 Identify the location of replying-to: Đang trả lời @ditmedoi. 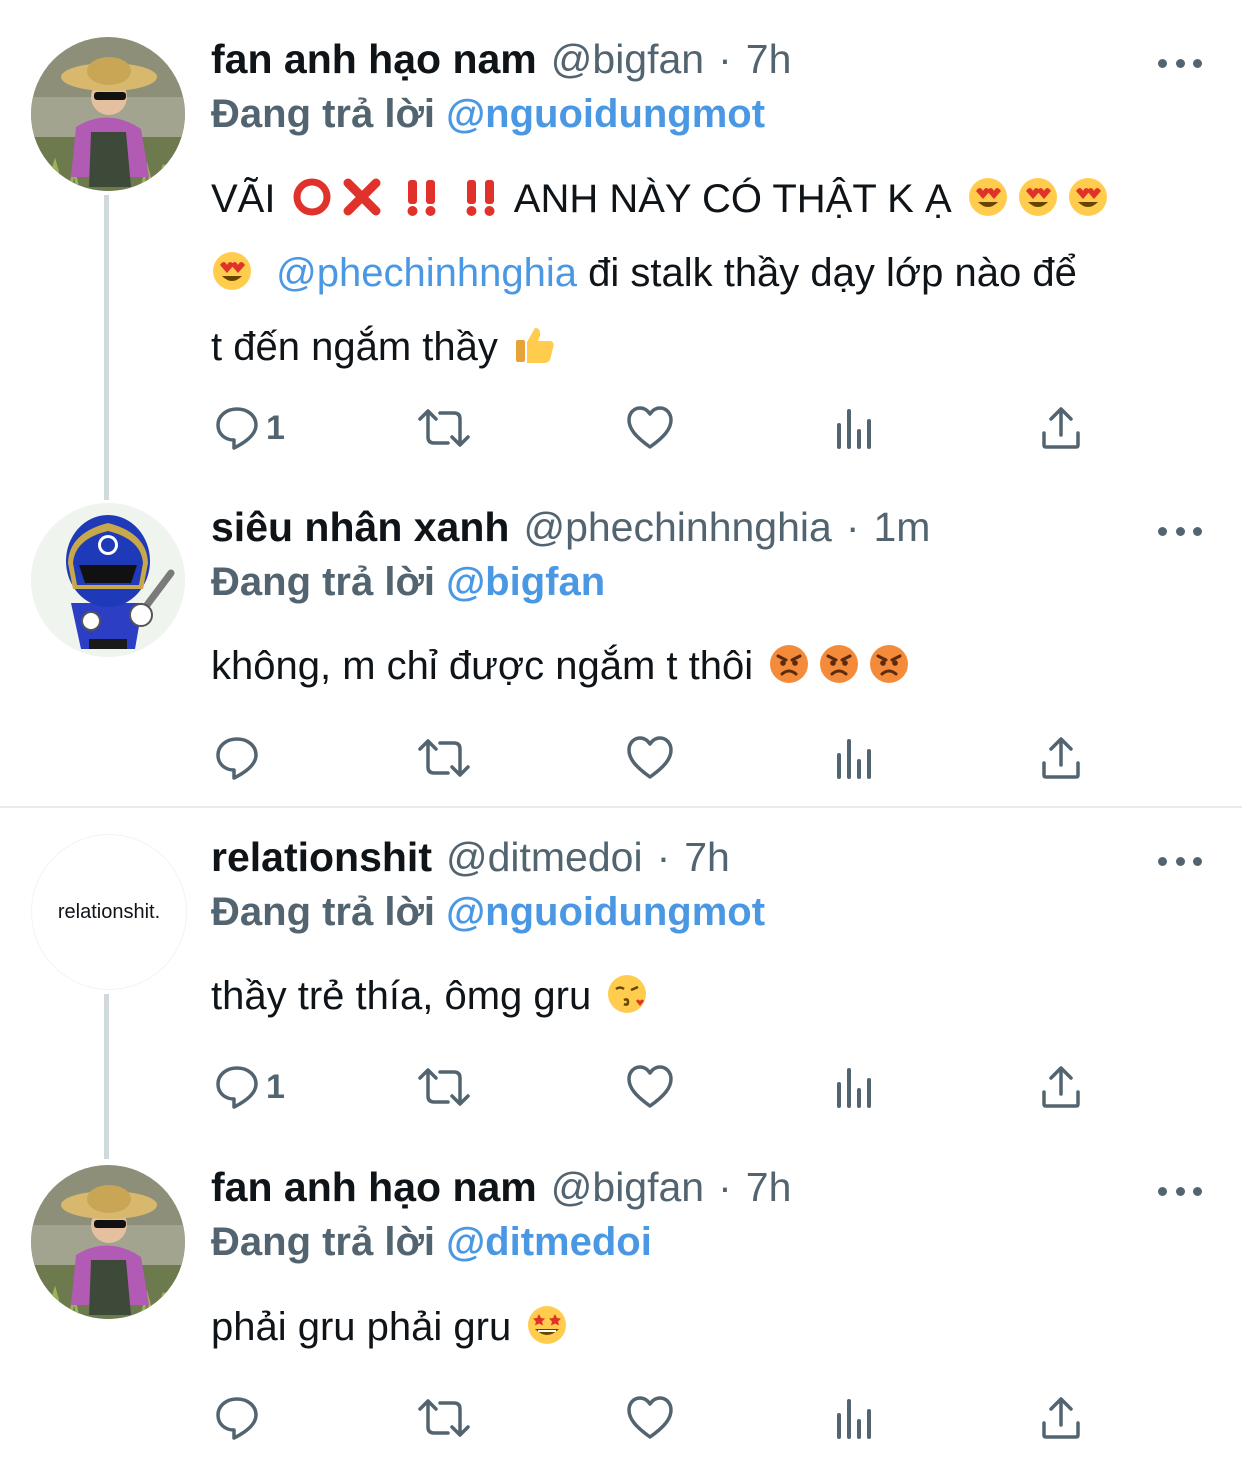
(431, 1242).